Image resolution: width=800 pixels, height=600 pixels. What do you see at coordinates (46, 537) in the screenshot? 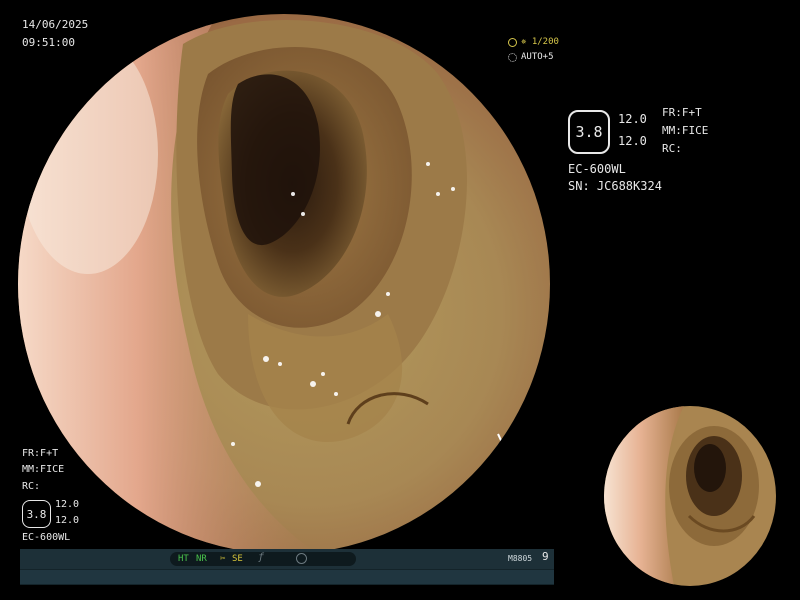
I see `left-model: EC-600WL` at bounding box center [46, 537].